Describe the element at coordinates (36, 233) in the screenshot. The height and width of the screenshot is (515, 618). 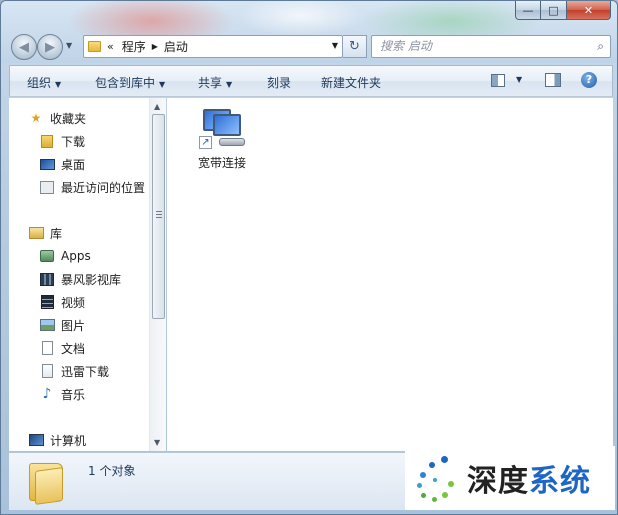
I see `library-icon` at that location.